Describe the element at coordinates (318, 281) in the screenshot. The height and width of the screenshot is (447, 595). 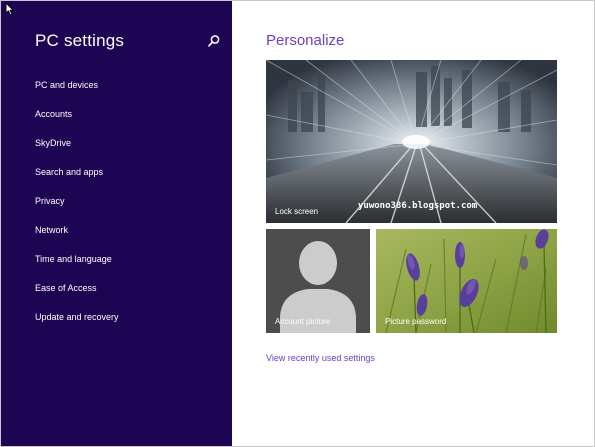
I see `account-picture-tile: Account picture` at that location.